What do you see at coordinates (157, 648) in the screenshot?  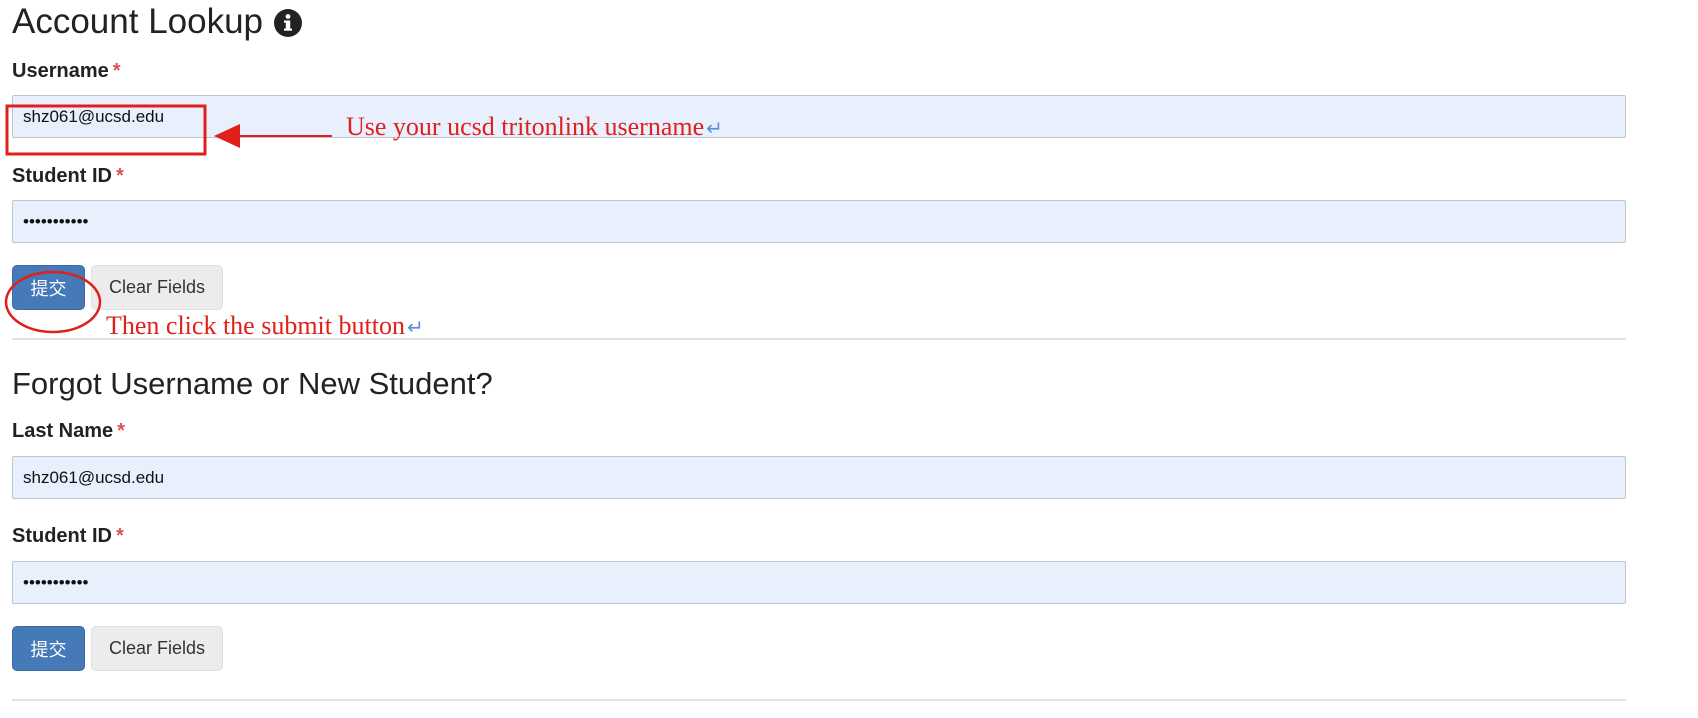 I see `forgot-clear-fields-button: Clear Fields` at bounding box center [157, 648].